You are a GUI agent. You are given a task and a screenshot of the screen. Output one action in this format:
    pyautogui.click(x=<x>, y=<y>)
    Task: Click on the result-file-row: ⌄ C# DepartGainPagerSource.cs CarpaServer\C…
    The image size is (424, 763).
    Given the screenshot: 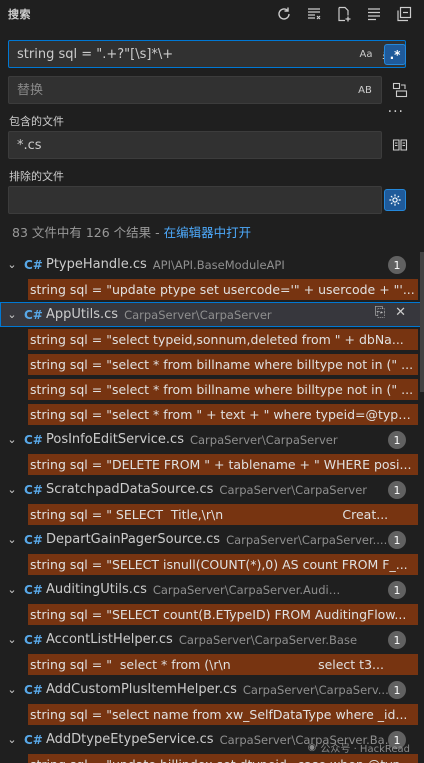 What is the action you would take?
    pyautogui.click(x=212, y=539)
    